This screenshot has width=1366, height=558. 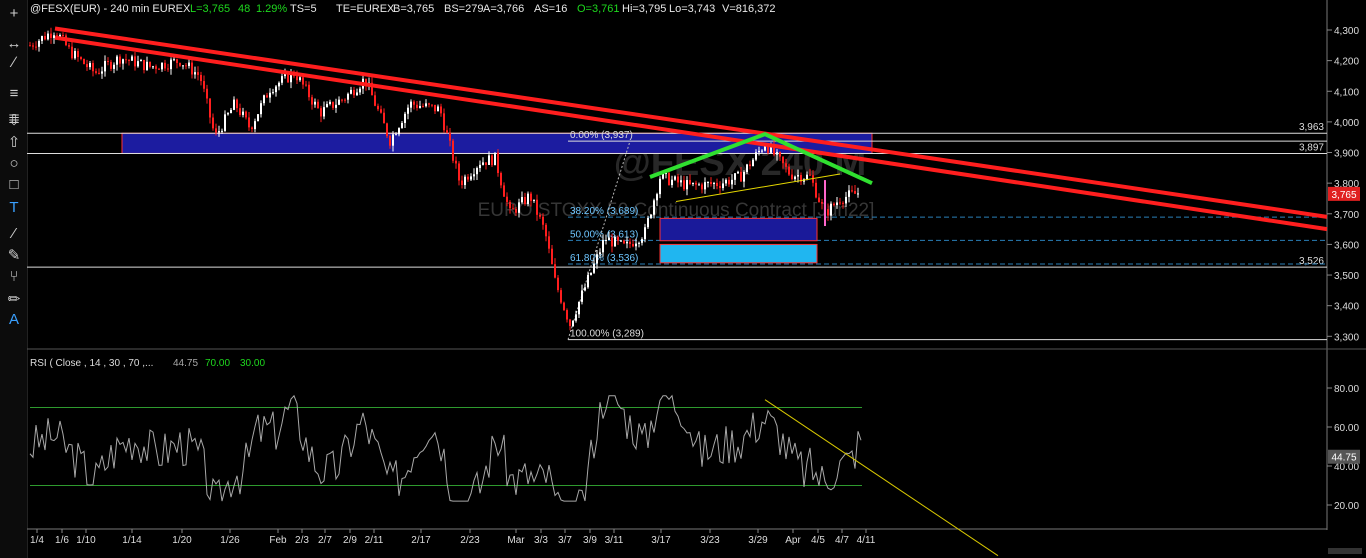 I want to click on demand-zone-box, so click(x=738, y=253).